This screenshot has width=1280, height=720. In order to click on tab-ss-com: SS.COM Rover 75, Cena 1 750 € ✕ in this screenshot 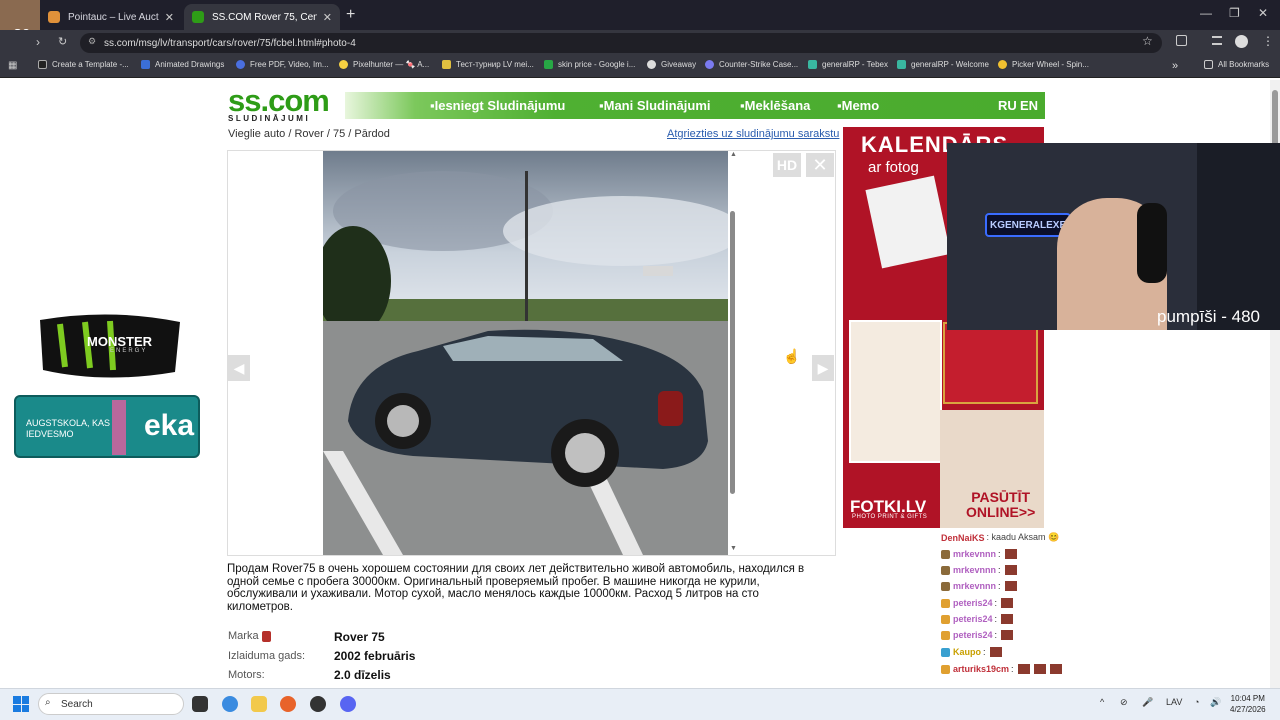, I will do `click(262, 17)`.